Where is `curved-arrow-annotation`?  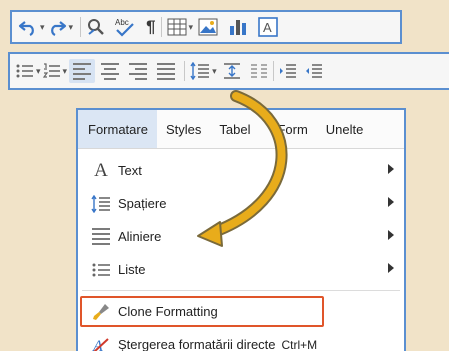 curved-arrow-annotation is located at coordinates (242, 168).